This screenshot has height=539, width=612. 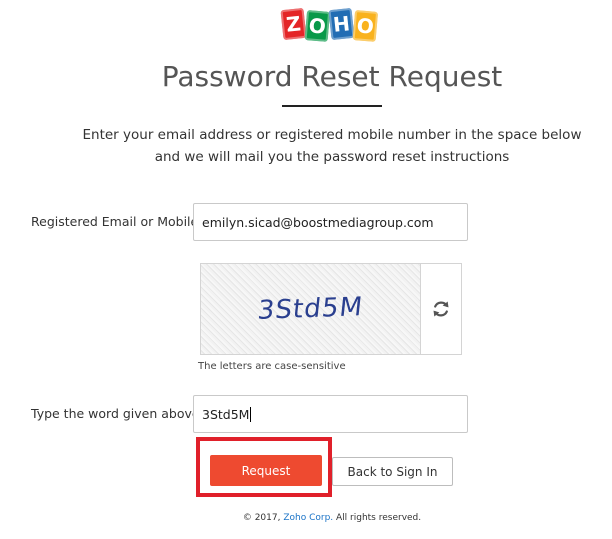 I want to click on page-title: Password Reset Request, so click(x=332, y=76).